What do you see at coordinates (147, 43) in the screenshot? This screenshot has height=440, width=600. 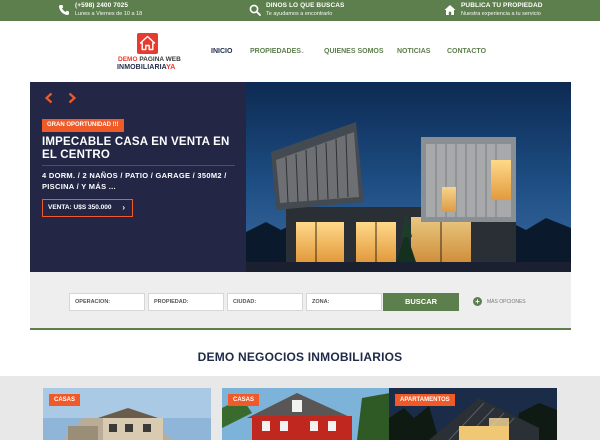 I see `house-logo-icon` at bounding box center [147, 43].